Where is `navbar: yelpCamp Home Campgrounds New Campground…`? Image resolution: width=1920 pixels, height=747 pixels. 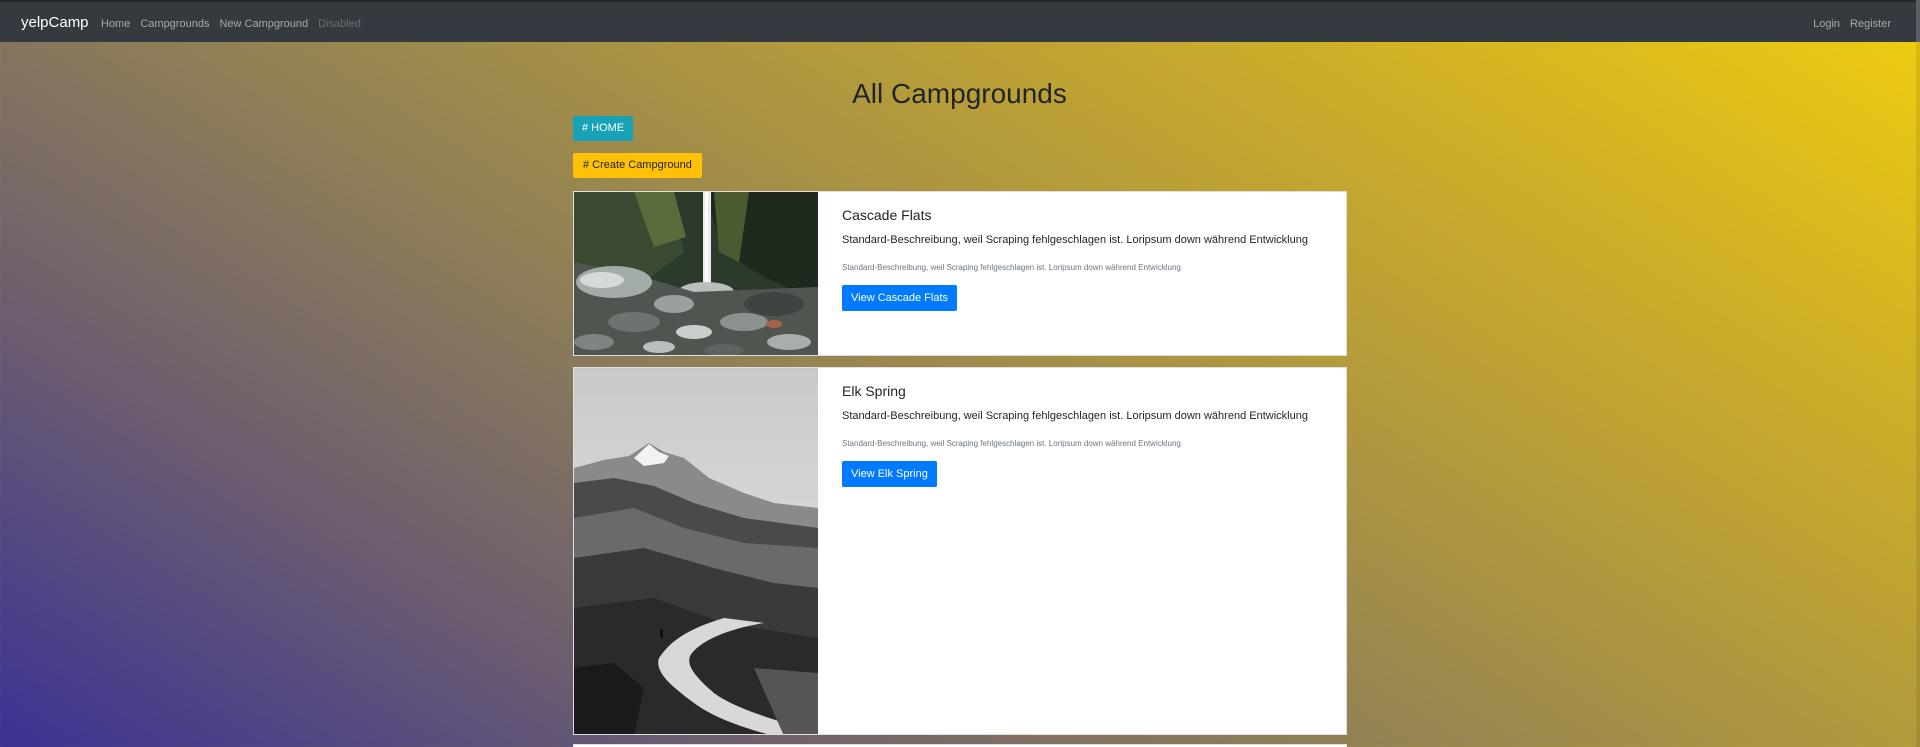
navbar: yelpCamp Home Campgrounds New Campground… is located at coordinates (960, 21).